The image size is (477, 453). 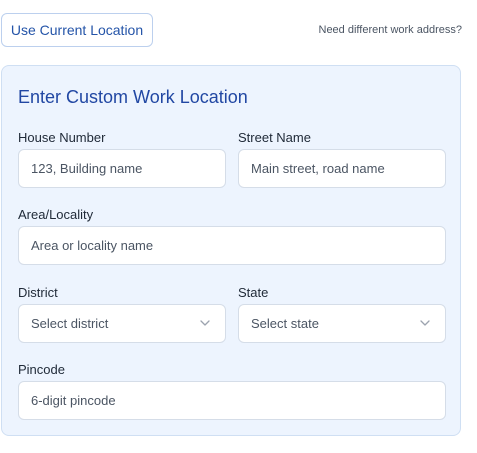 What do you see at coordinates (253, 292) in the screenshot?
I see `state-label: State` at bounding box center [253, 292].